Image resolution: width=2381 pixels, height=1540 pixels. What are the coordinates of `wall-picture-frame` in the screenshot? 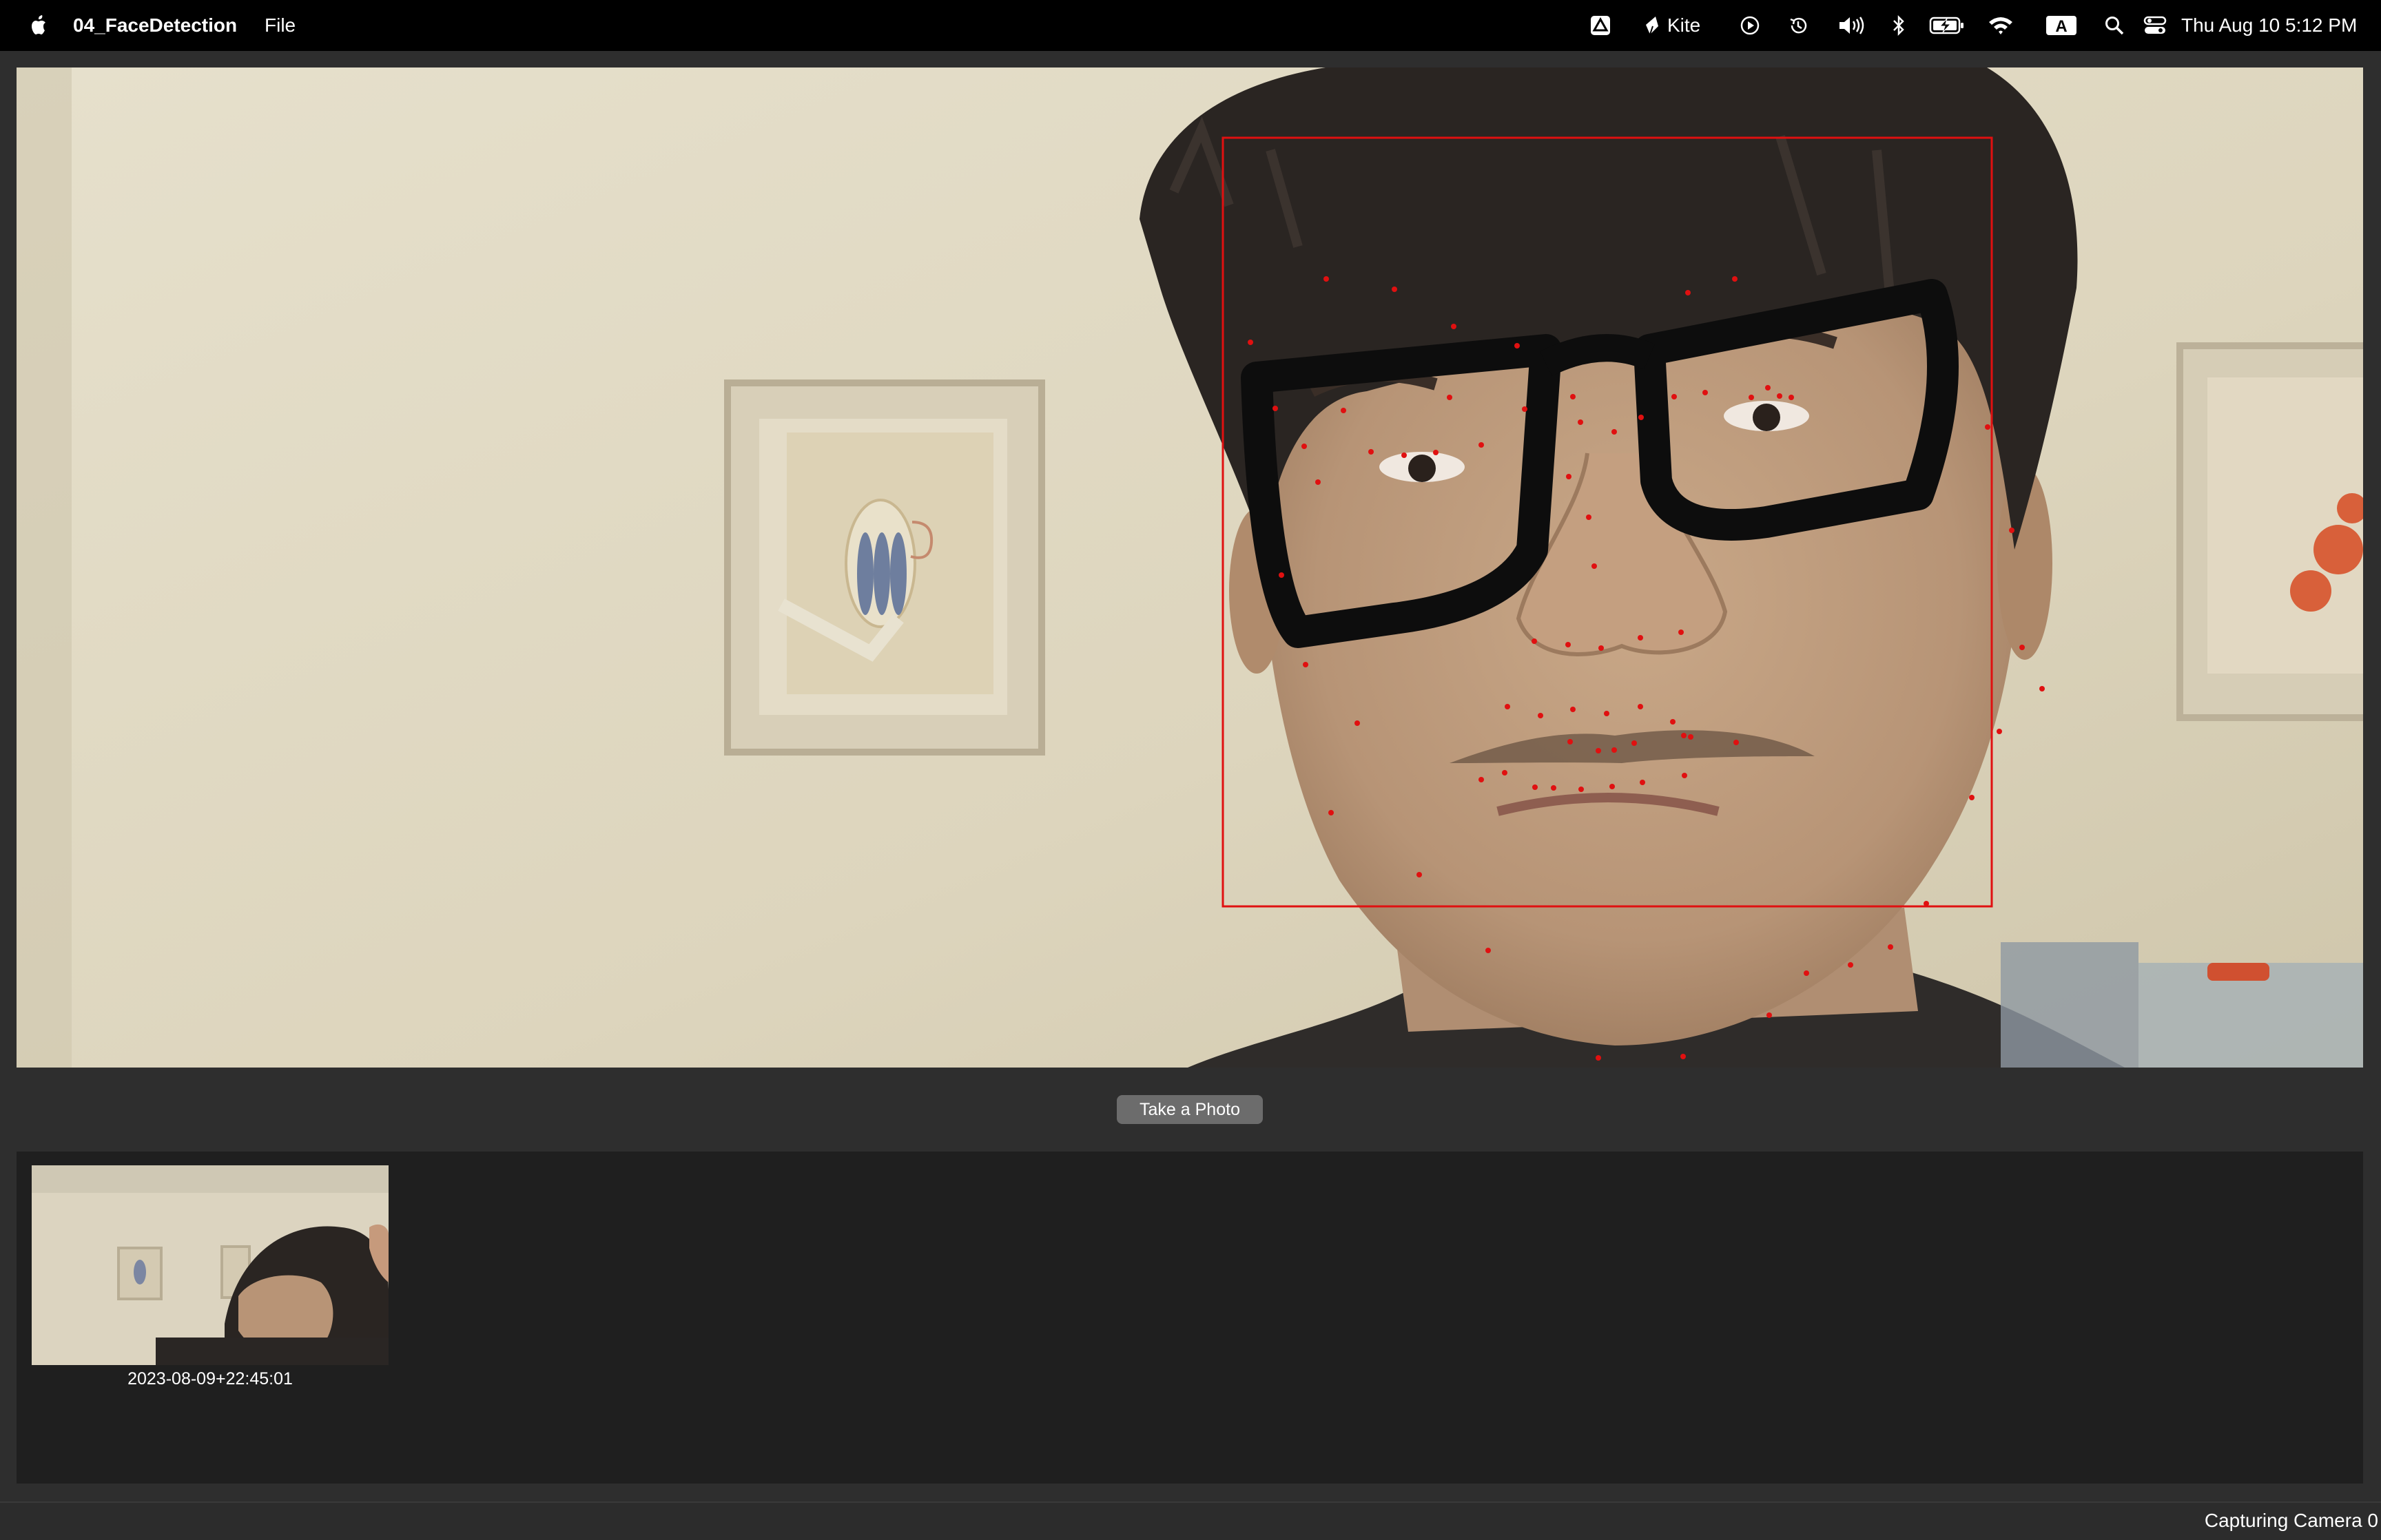 It's located at (884, 567).